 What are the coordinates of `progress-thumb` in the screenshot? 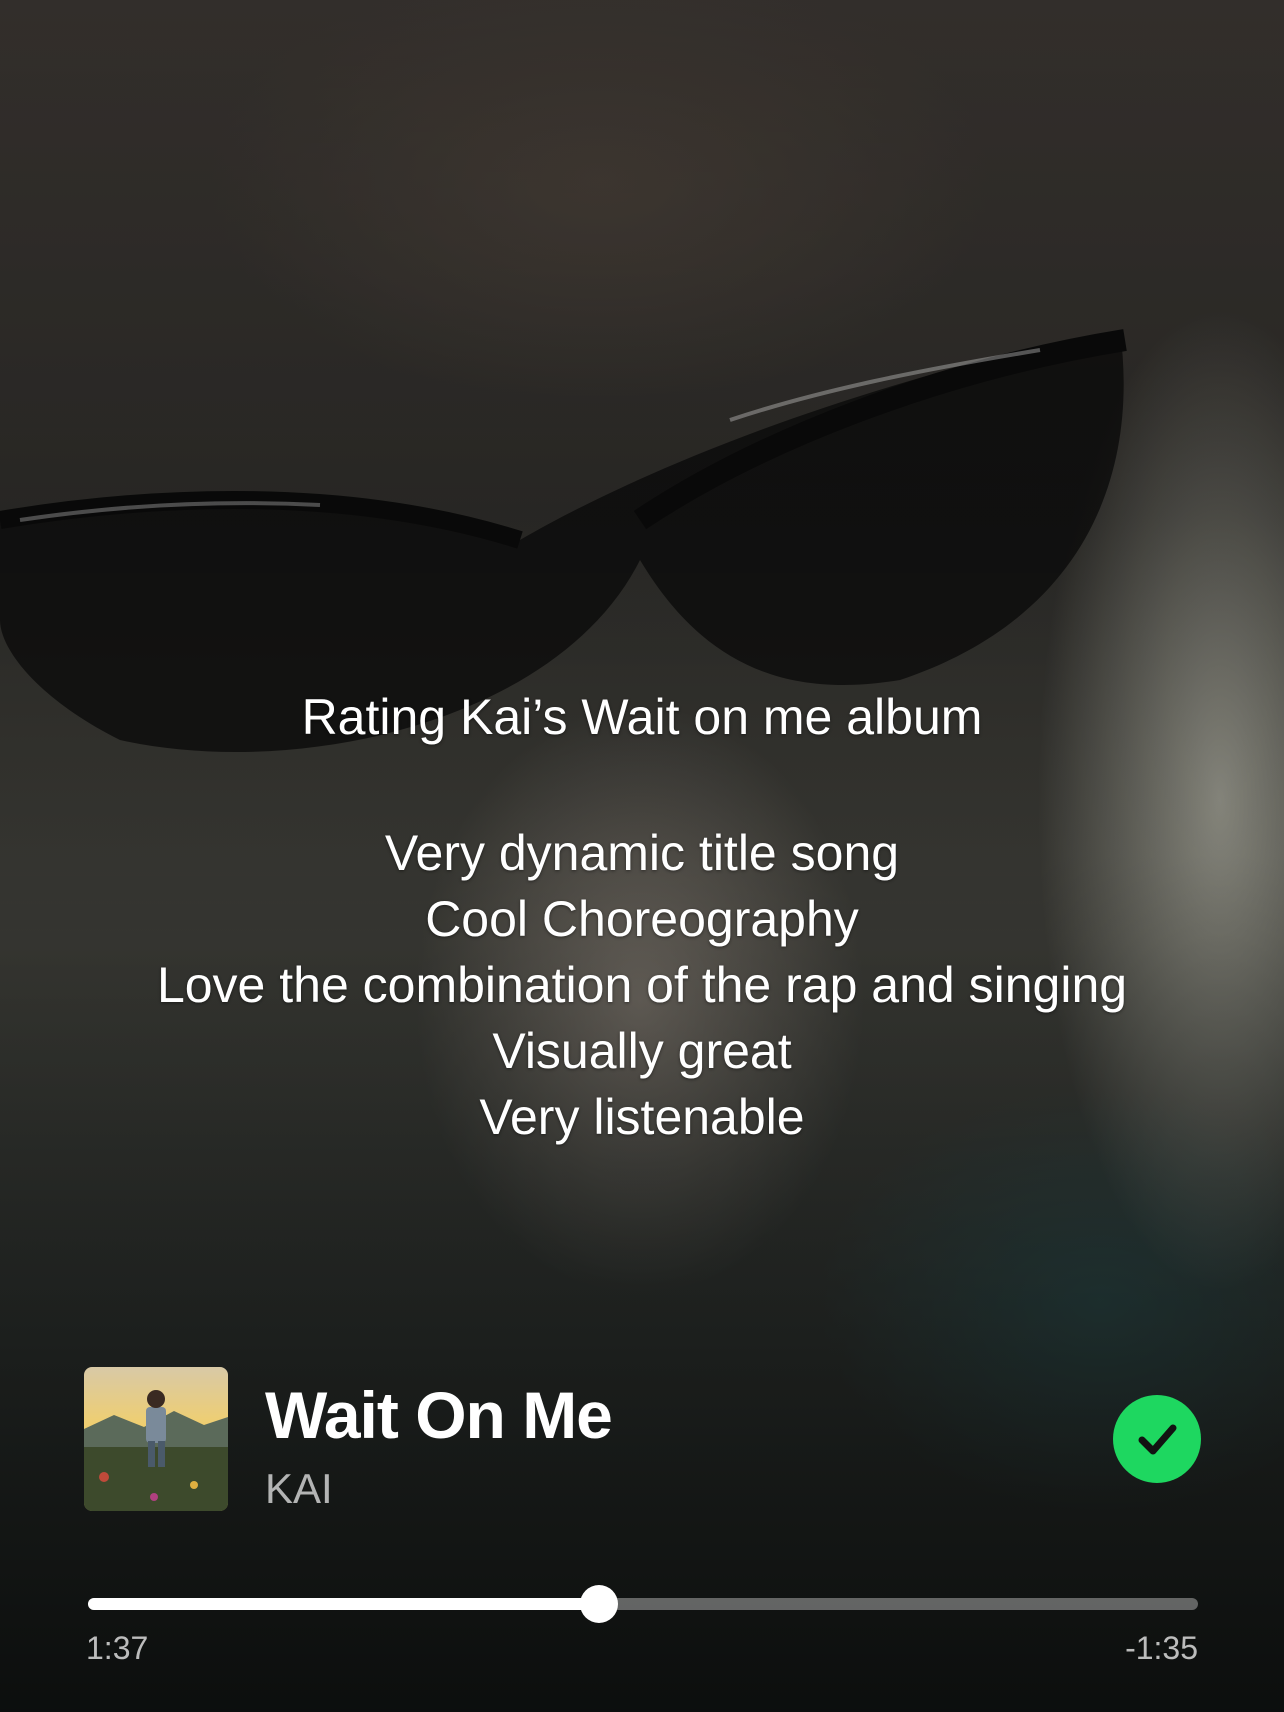 It's located at (598, 1604).